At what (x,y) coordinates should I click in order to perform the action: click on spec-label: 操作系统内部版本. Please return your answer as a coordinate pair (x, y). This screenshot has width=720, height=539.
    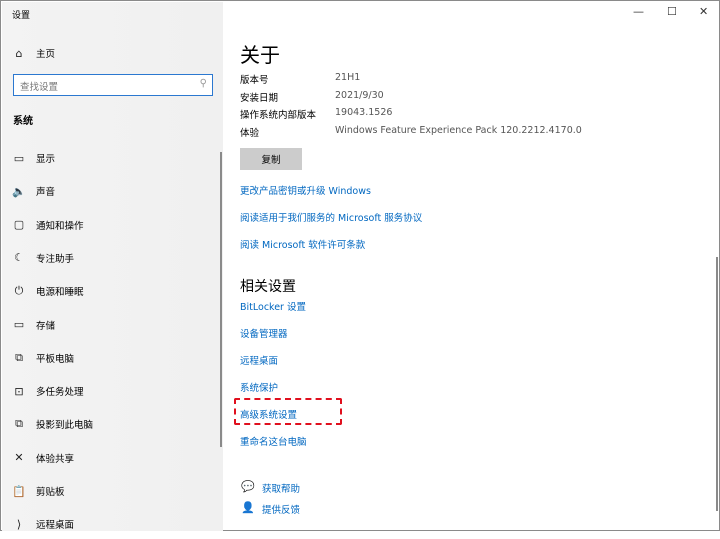
    Looking at the image, I should click on (278, 116).